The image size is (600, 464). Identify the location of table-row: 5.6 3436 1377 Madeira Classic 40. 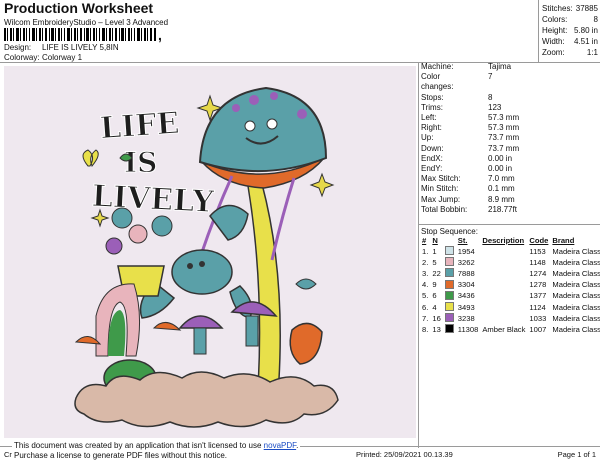
(510, 296).